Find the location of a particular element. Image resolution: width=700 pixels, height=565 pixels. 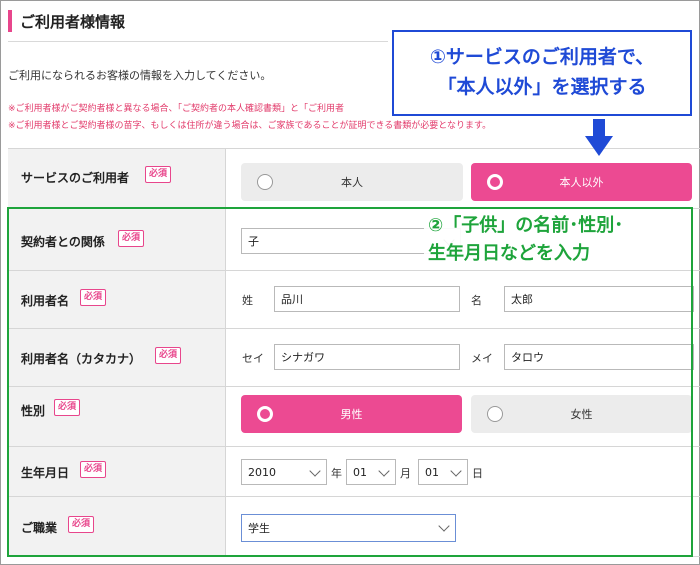

arrow-head-icon is located at coordinates (599, 146).